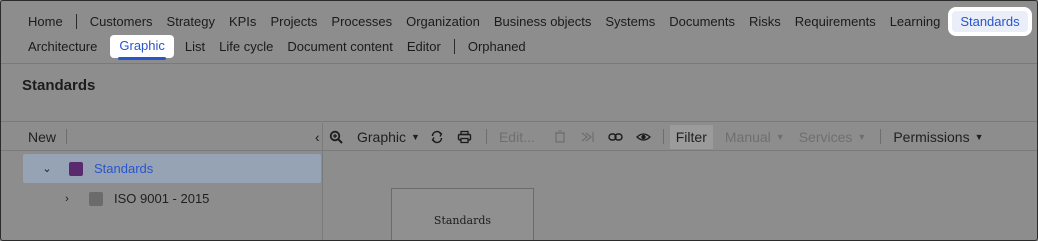  I want to click on services-dropdown: Services ▼, so click(833, 137).